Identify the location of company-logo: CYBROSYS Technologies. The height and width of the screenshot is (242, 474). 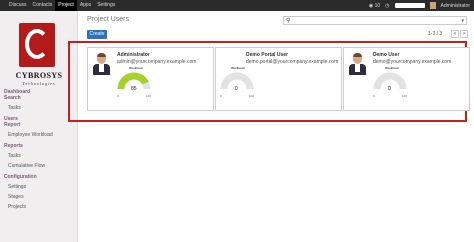
(39, 56).